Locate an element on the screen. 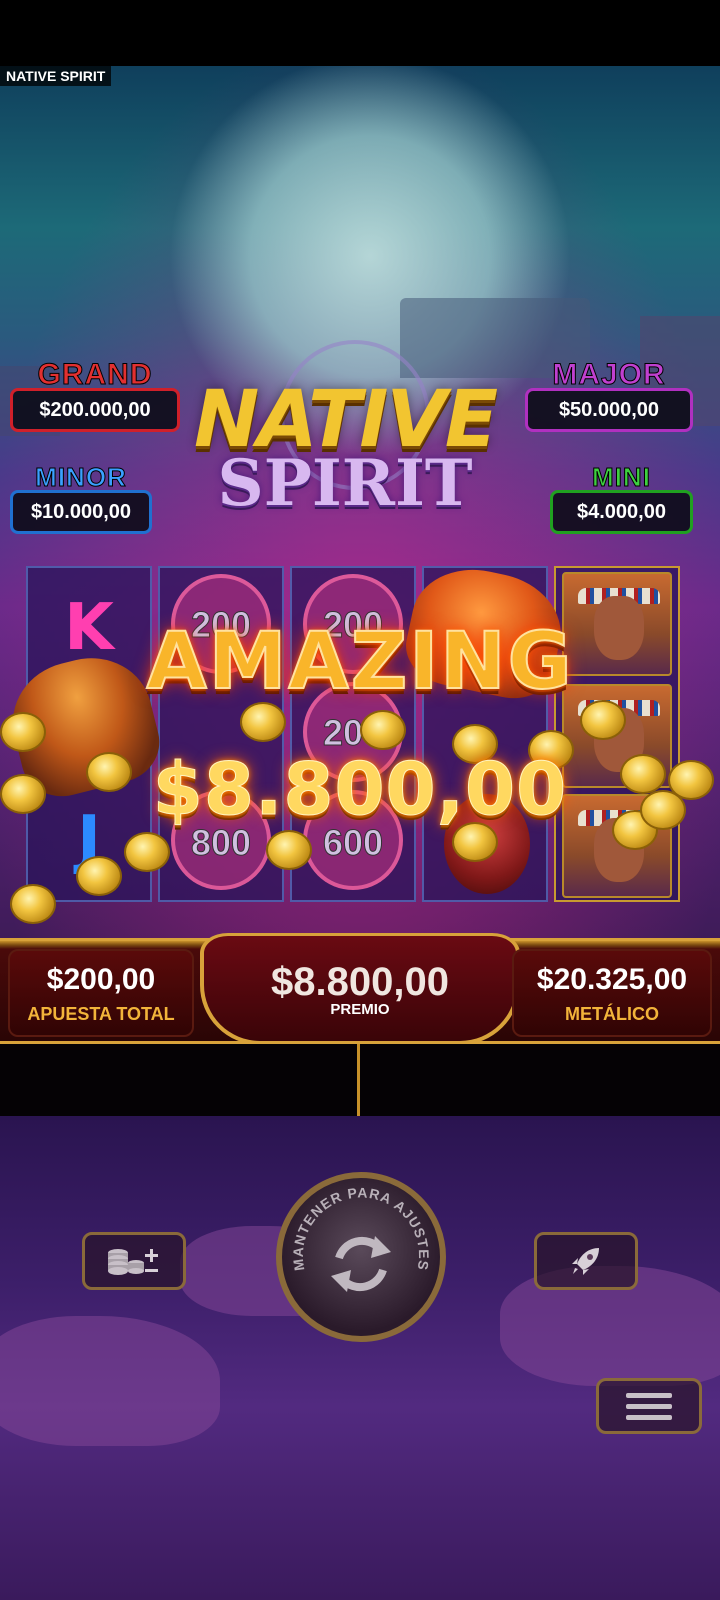  jackpot-minor-value: $10.000,00 is located at coordinates (81, 512).